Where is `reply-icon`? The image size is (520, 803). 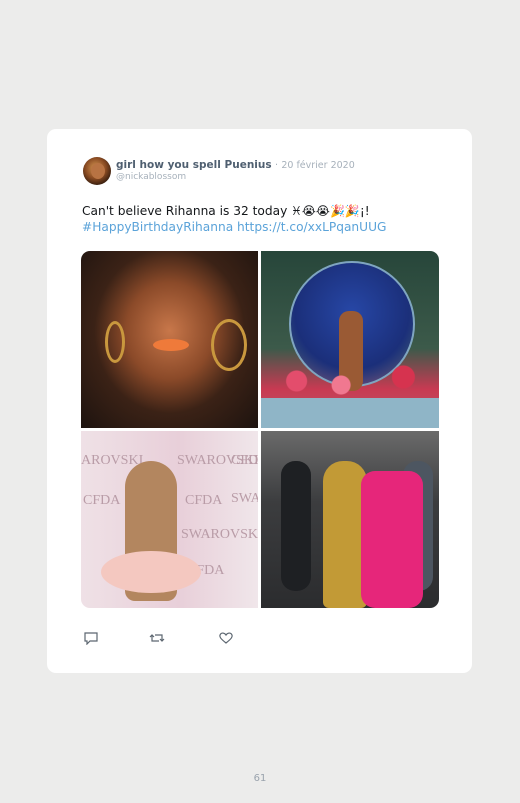
reply-icon is located at coordinates (91, 638).